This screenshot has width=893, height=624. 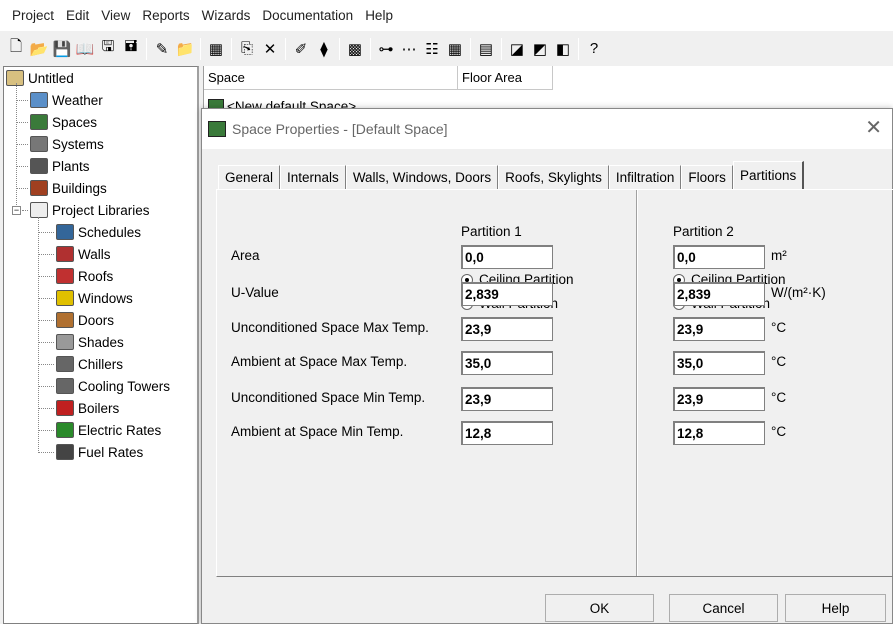 What do you see at coordinates (517, 49) in the screenshot?
I see `report-icon: ◪` at bounding box center [517, 49].